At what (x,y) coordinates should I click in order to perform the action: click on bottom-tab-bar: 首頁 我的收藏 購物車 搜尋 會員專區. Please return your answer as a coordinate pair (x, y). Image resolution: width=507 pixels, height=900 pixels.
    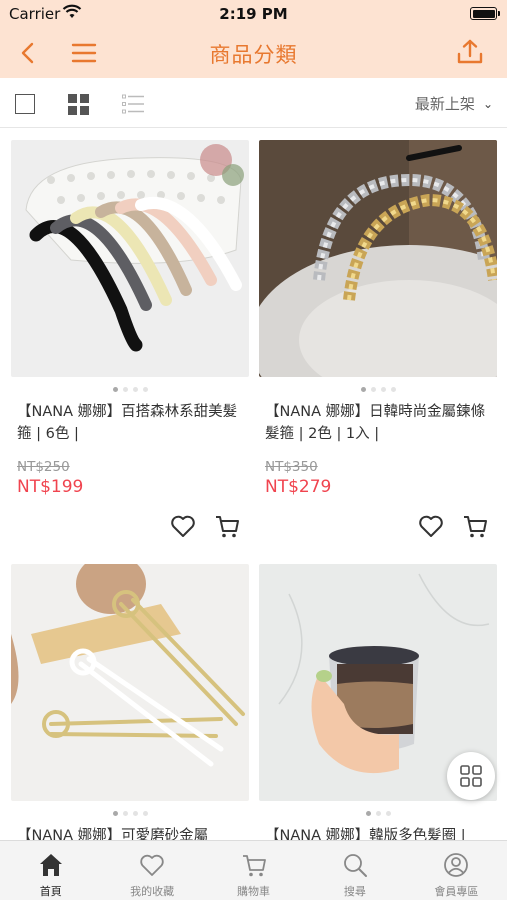
    Looking at the image, I should click on (253, 870).